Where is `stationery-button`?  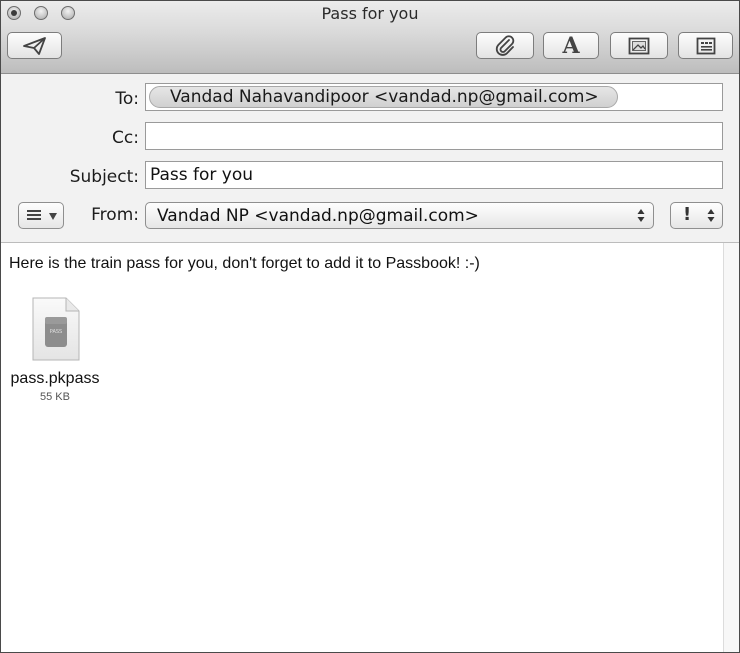 stationery-button is located at coordinates (705, 45).